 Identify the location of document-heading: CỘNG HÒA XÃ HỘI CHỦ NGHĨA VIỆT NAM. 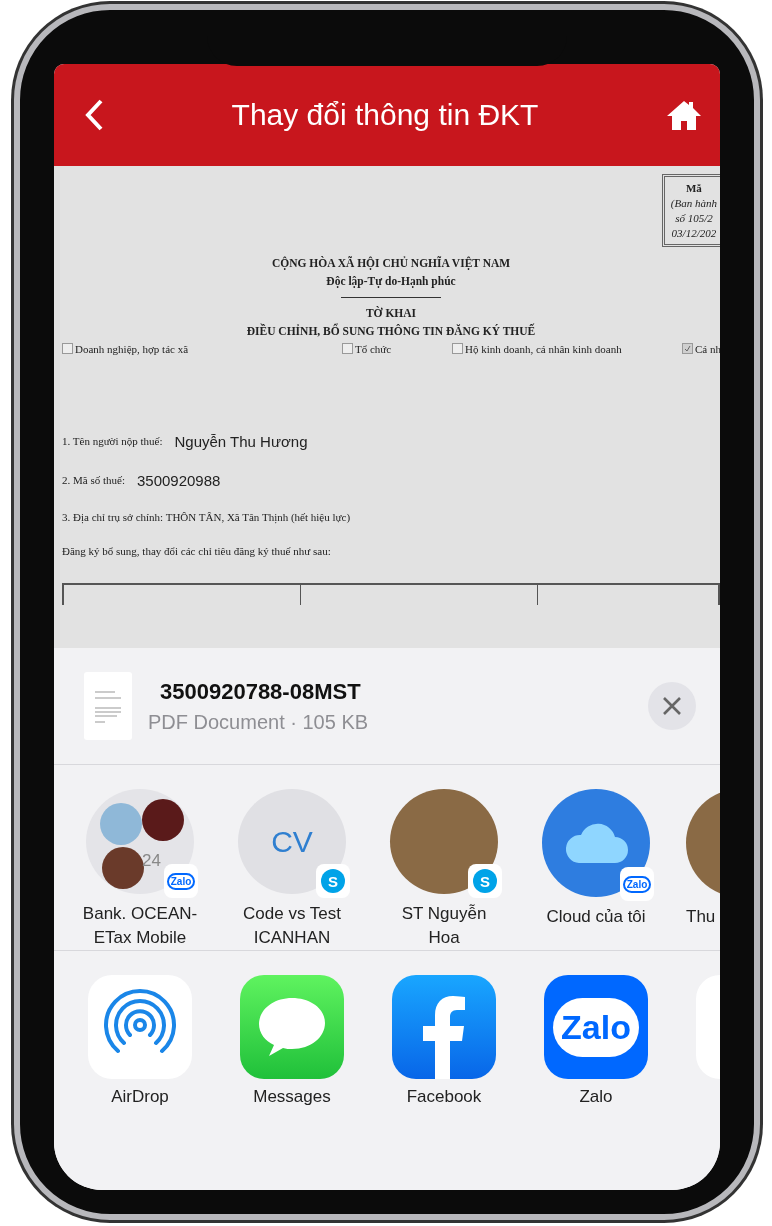
(391, 263).